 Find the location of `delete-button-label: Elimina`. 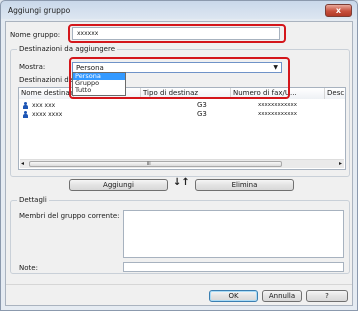

delete-button-label: Elimina is located at coordinates (244, 185).